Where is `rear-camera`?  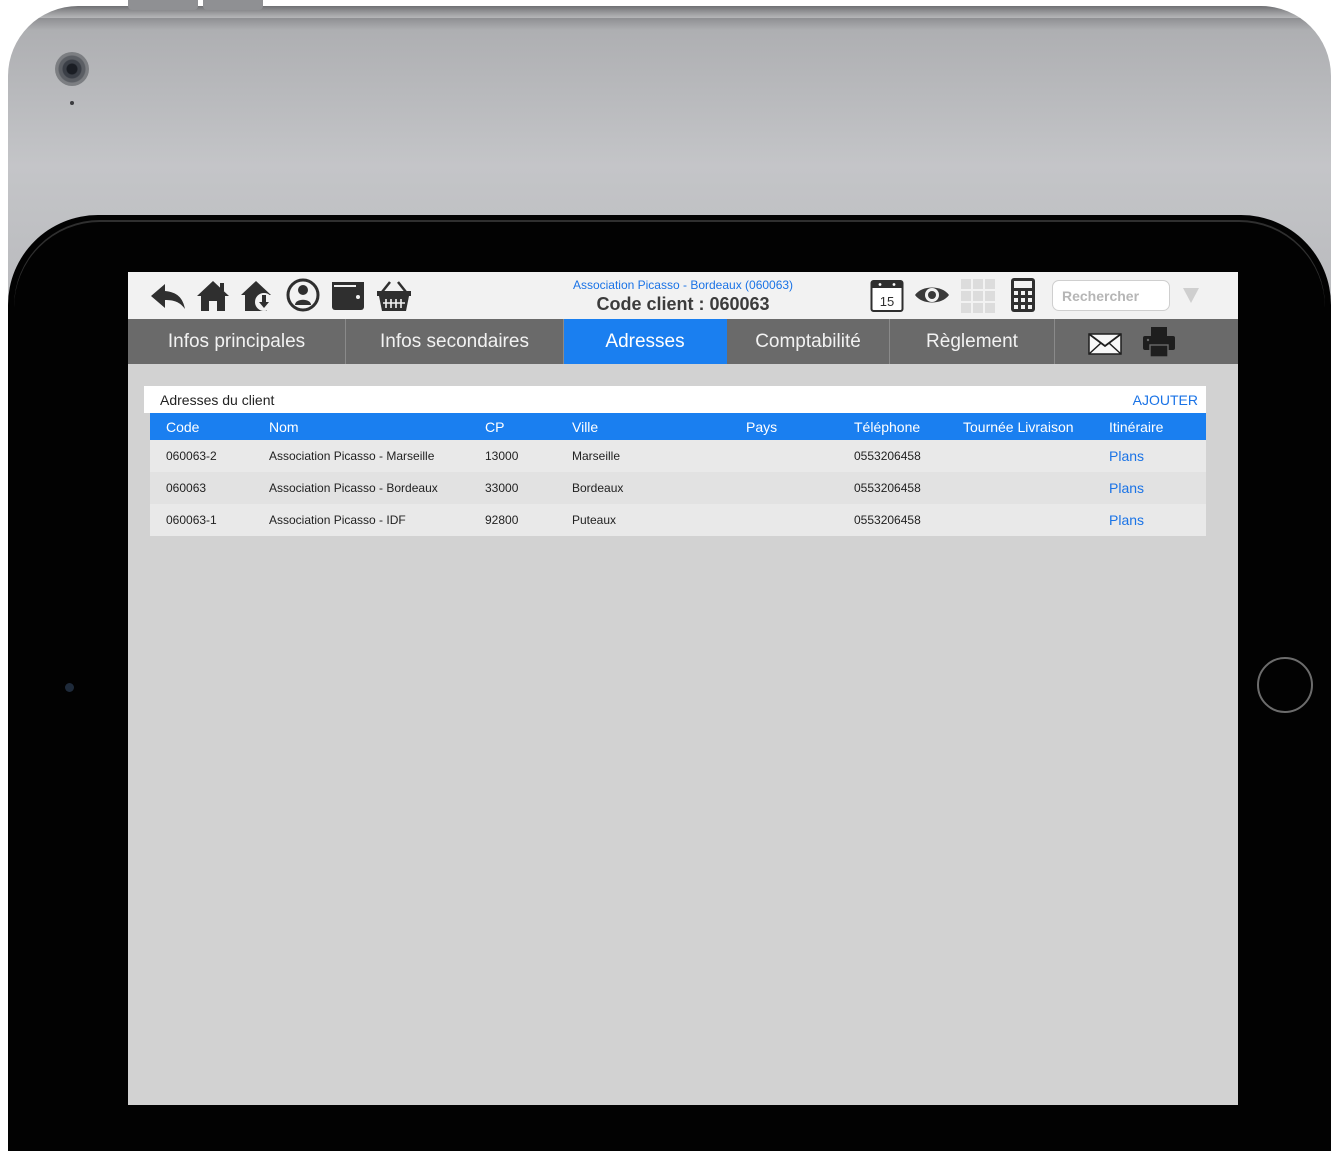
rear-camera is located at coordinates (72, 69).